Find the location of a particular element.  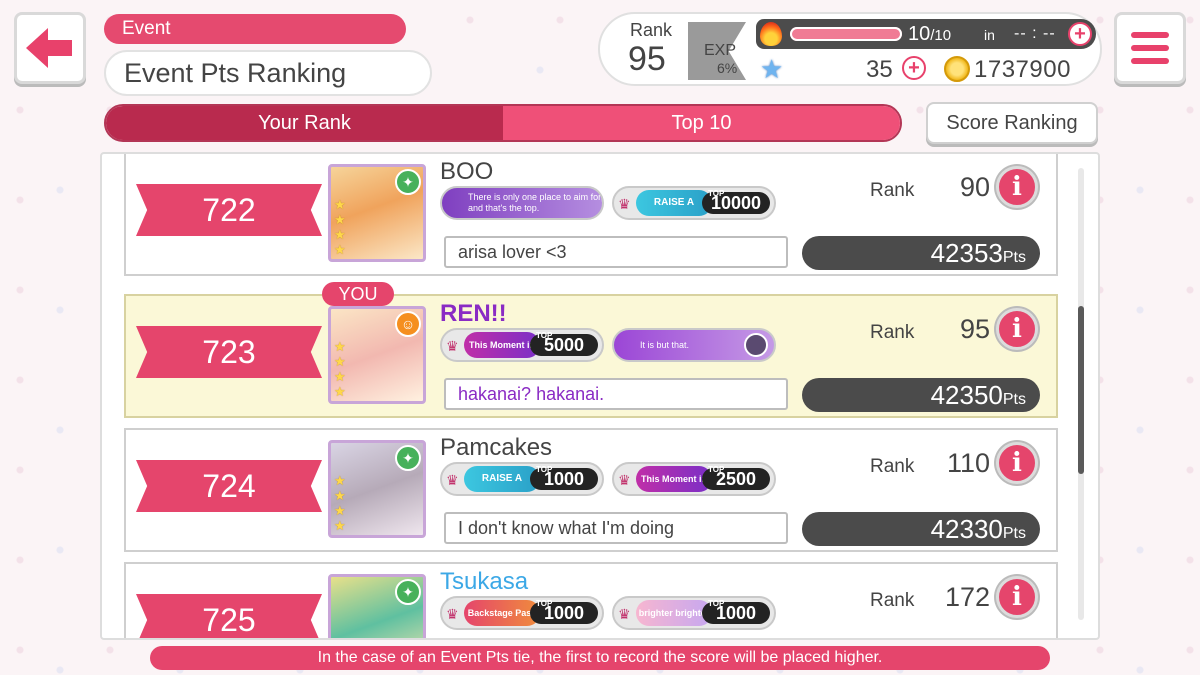

rank-value: 95 is located at coordinates (974, 329).